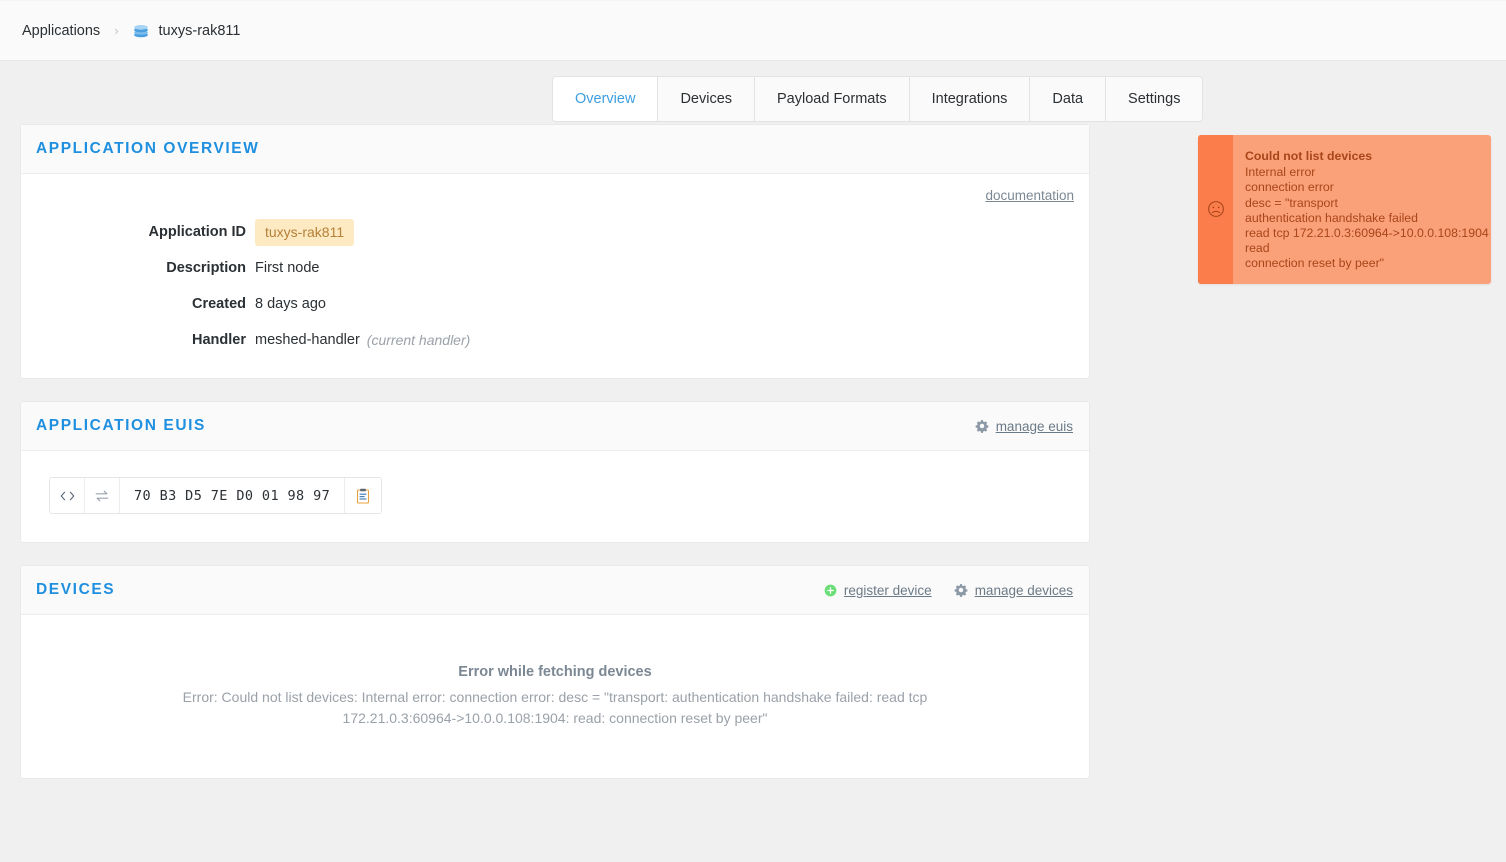  Describe the element at coordinates (76, 589) in the screenshot. I see `panel-title-devices: Devices` at that location.